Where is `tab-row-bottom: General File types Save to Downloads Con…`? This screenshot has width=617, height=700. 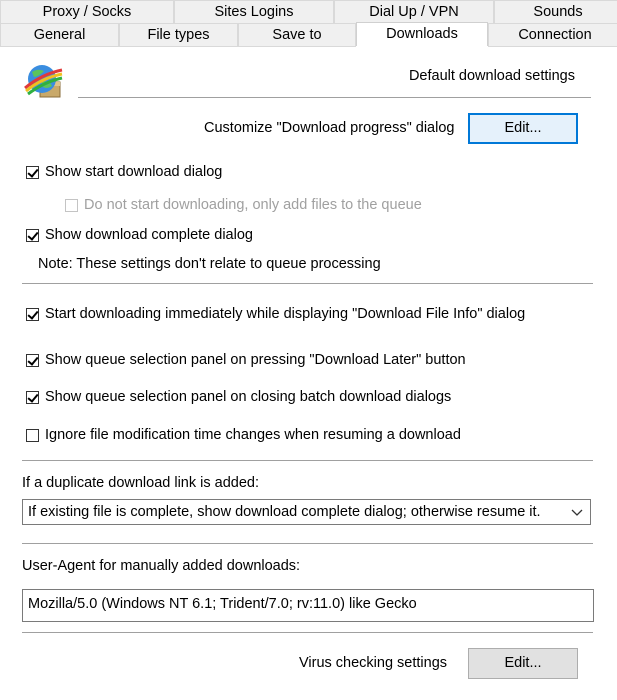 tab-row-bottom: General File types Save to Downloads Con… is located at coordinates (308, 34).